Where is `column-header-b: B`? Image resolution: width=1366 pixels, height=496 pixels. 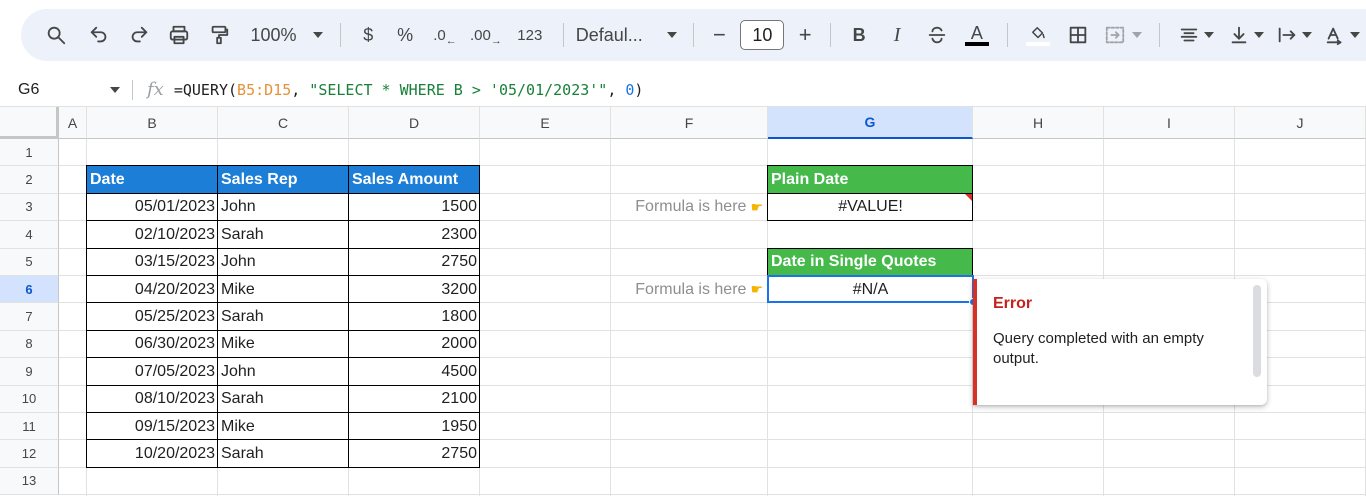 column-header-b: B is located at coordinates (152, 123).